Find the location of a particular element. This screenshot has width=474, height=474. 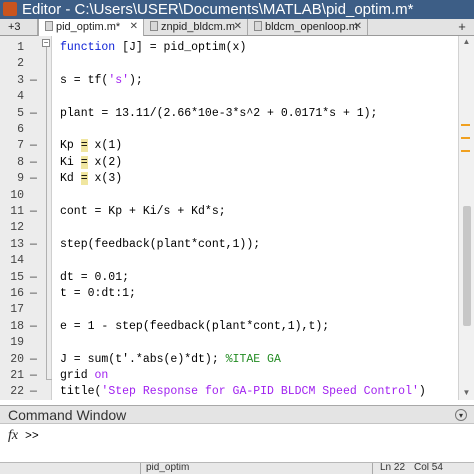

line-number: 14 is located at coordinates (17, 260).